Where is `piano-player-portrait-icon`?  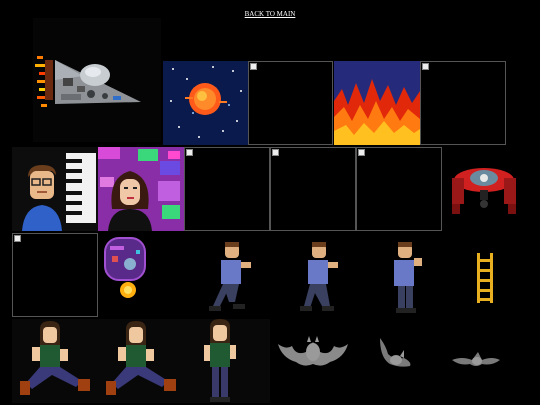 piano-player-portrait-icon is located at coordinates (59, 192).